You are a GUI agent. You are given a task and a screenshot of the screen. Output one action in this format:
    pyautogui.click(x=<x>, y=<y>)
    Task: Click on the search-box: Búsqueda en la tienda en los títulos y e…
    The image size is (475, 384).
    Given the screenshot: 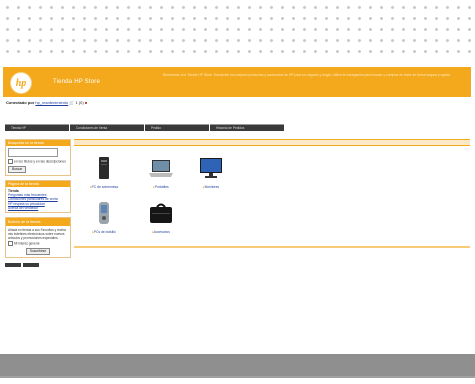 What is the action you would take?
    pyautogui.click(x=38, y=157)
    